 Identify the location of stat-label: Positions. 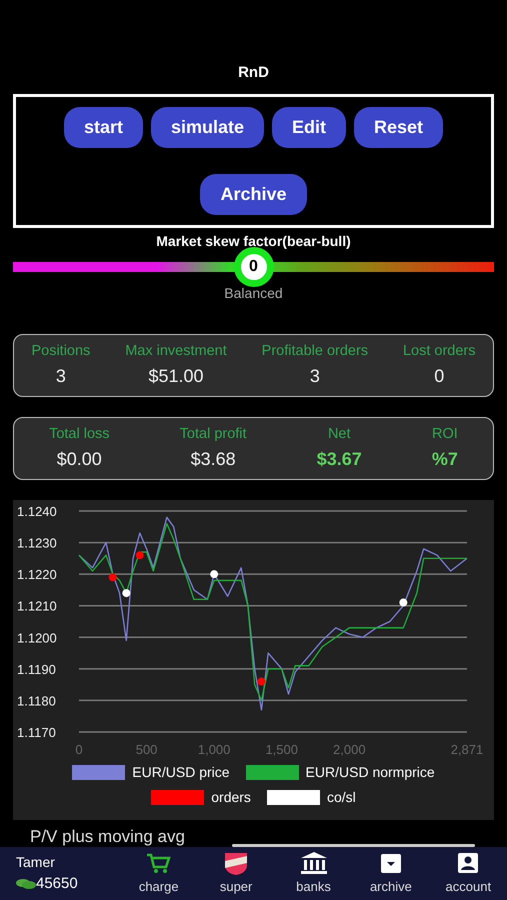
(60, 352).